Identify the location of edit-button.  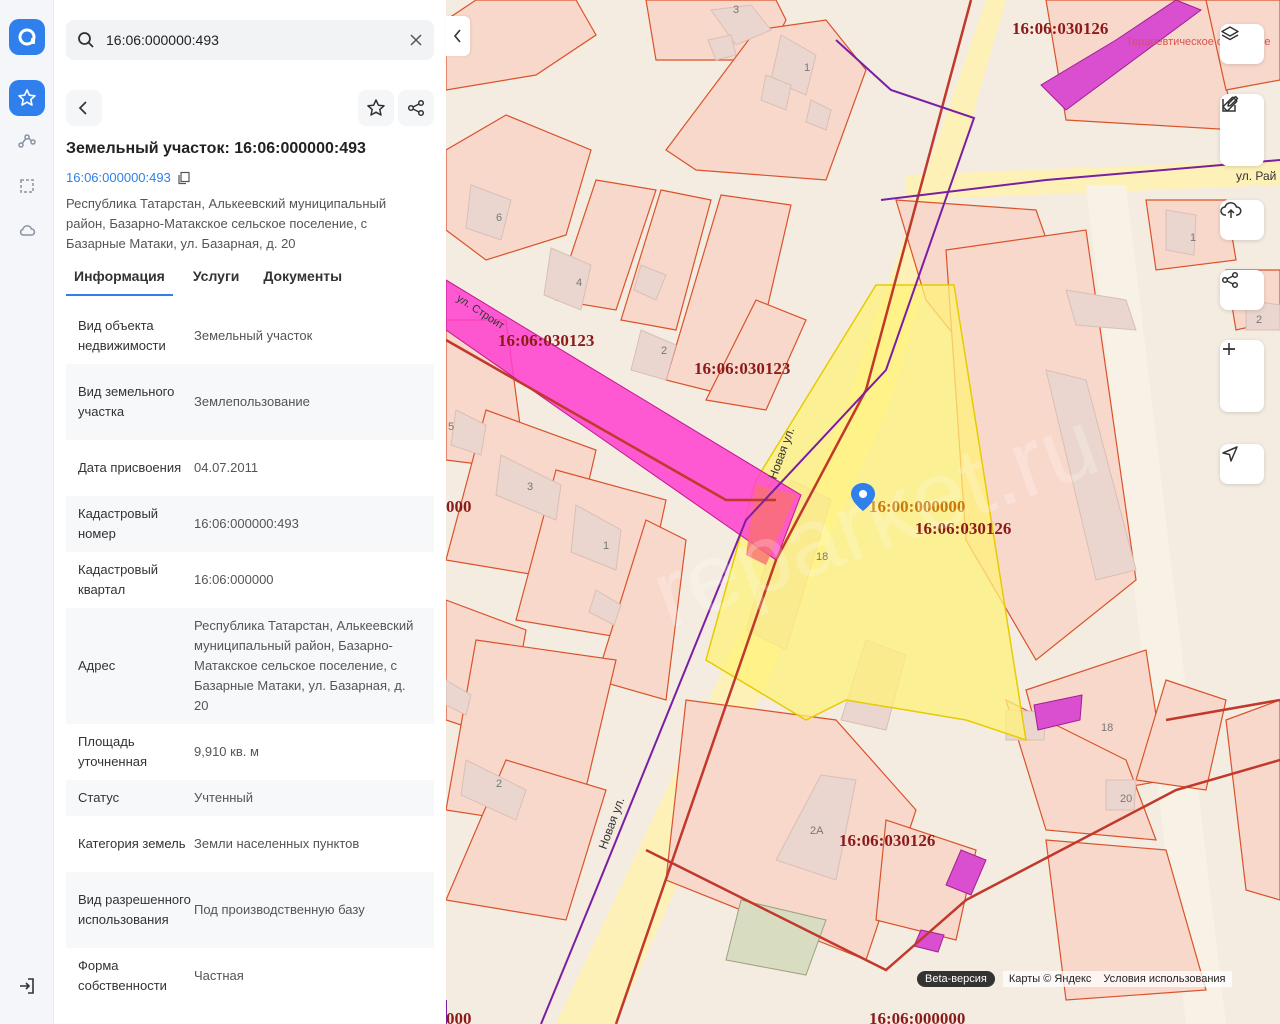
(1242, 130).